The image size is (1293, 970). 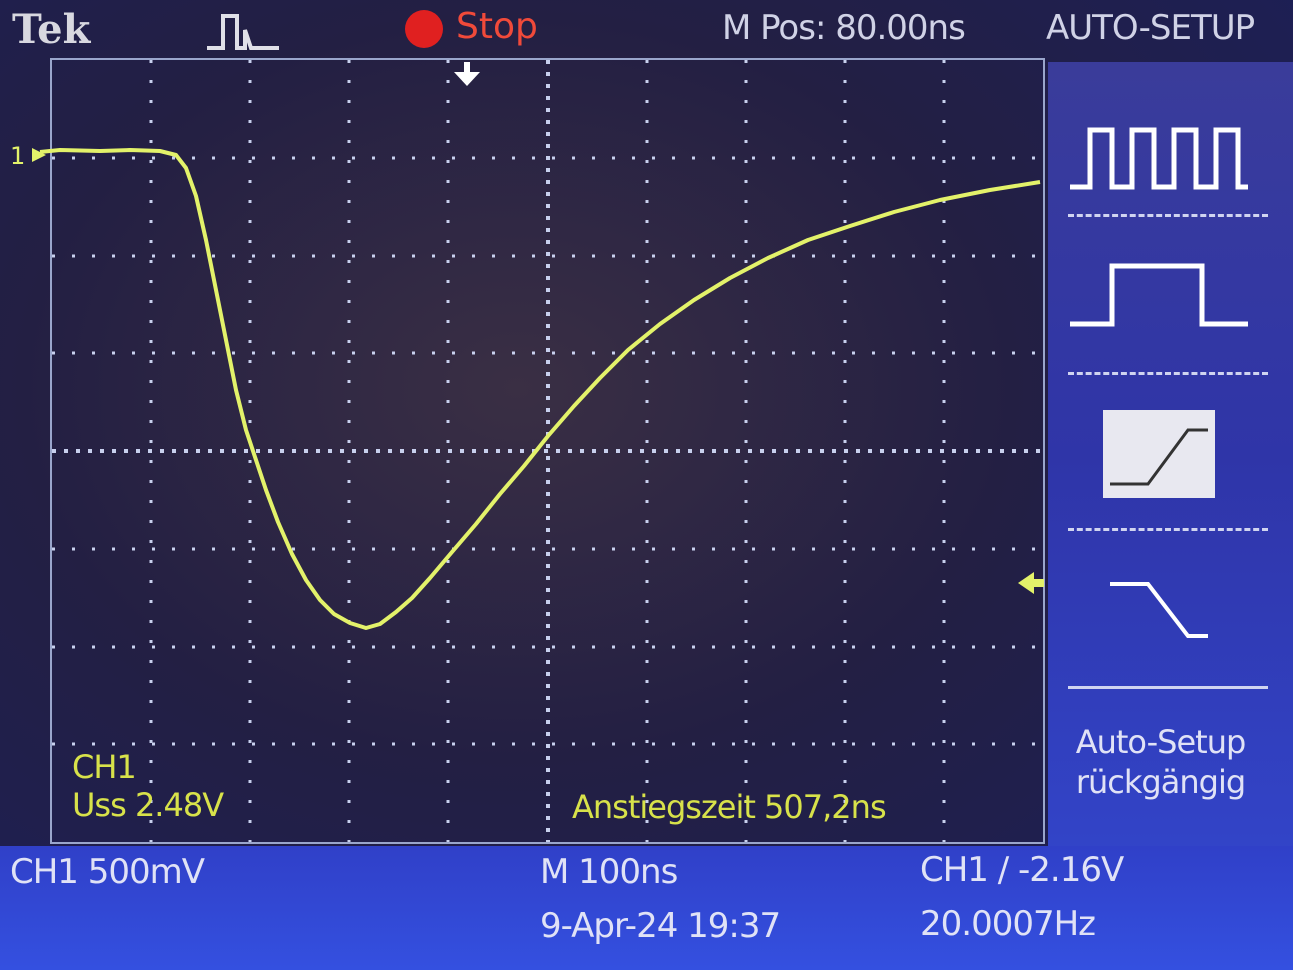 I want to click on undo-autosetup-button: Auto-Setup rückgängig, so click(x=1160, y=762).